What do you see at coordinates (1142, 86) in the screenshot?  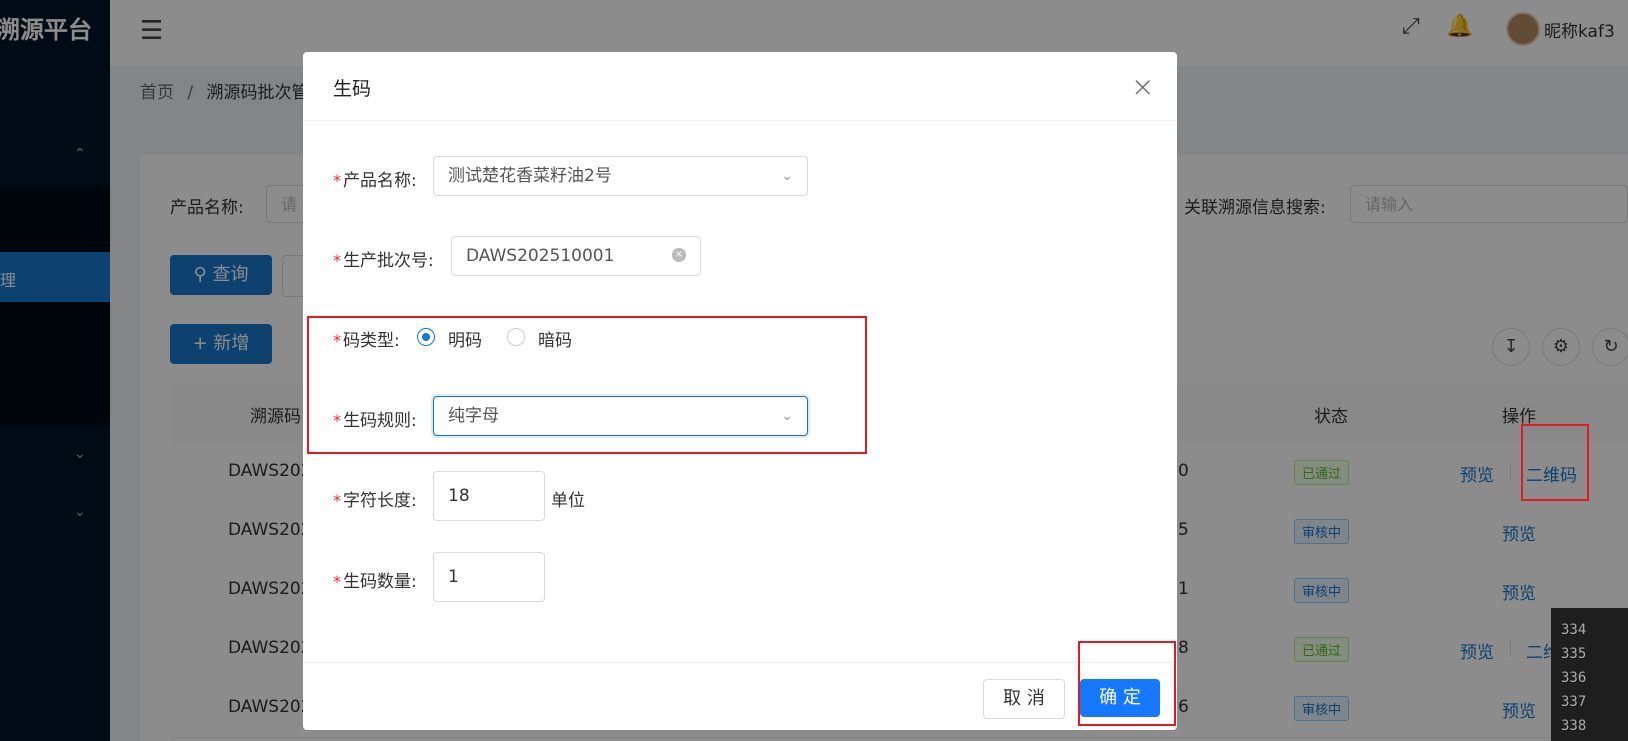 I see `close-icon: ×` at bounding box center [1142, 86].